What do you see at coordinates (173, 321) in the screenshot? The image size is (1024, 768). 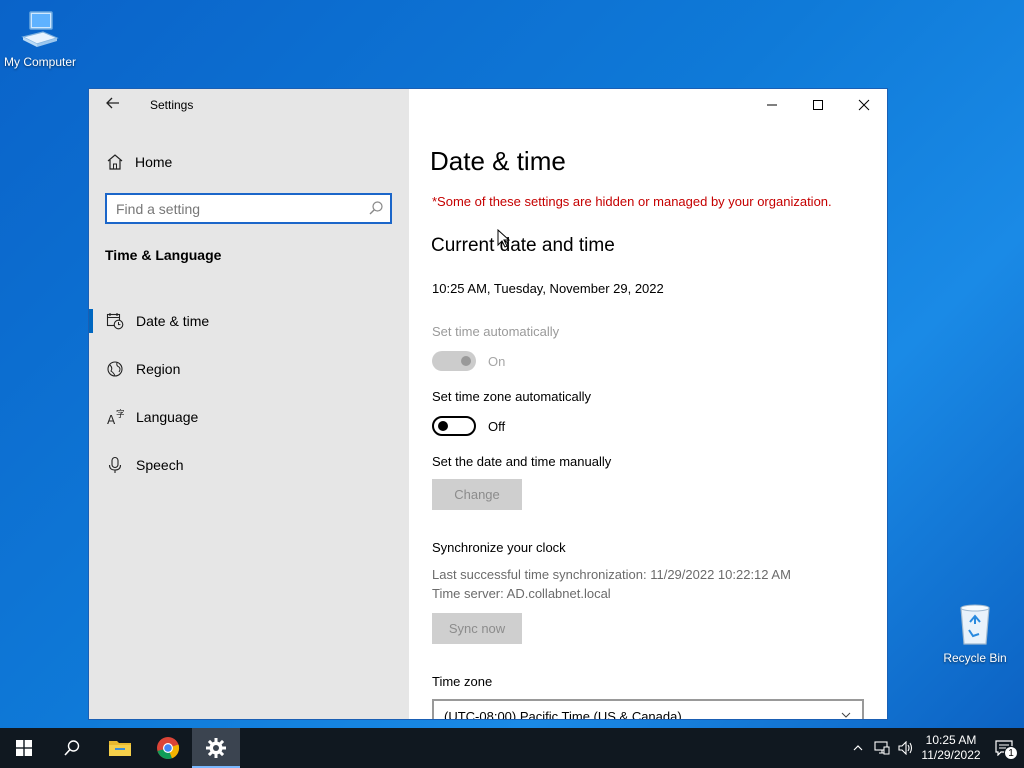 I see `sidebar-item-label: Date & time` at bounding box center [173, 321].